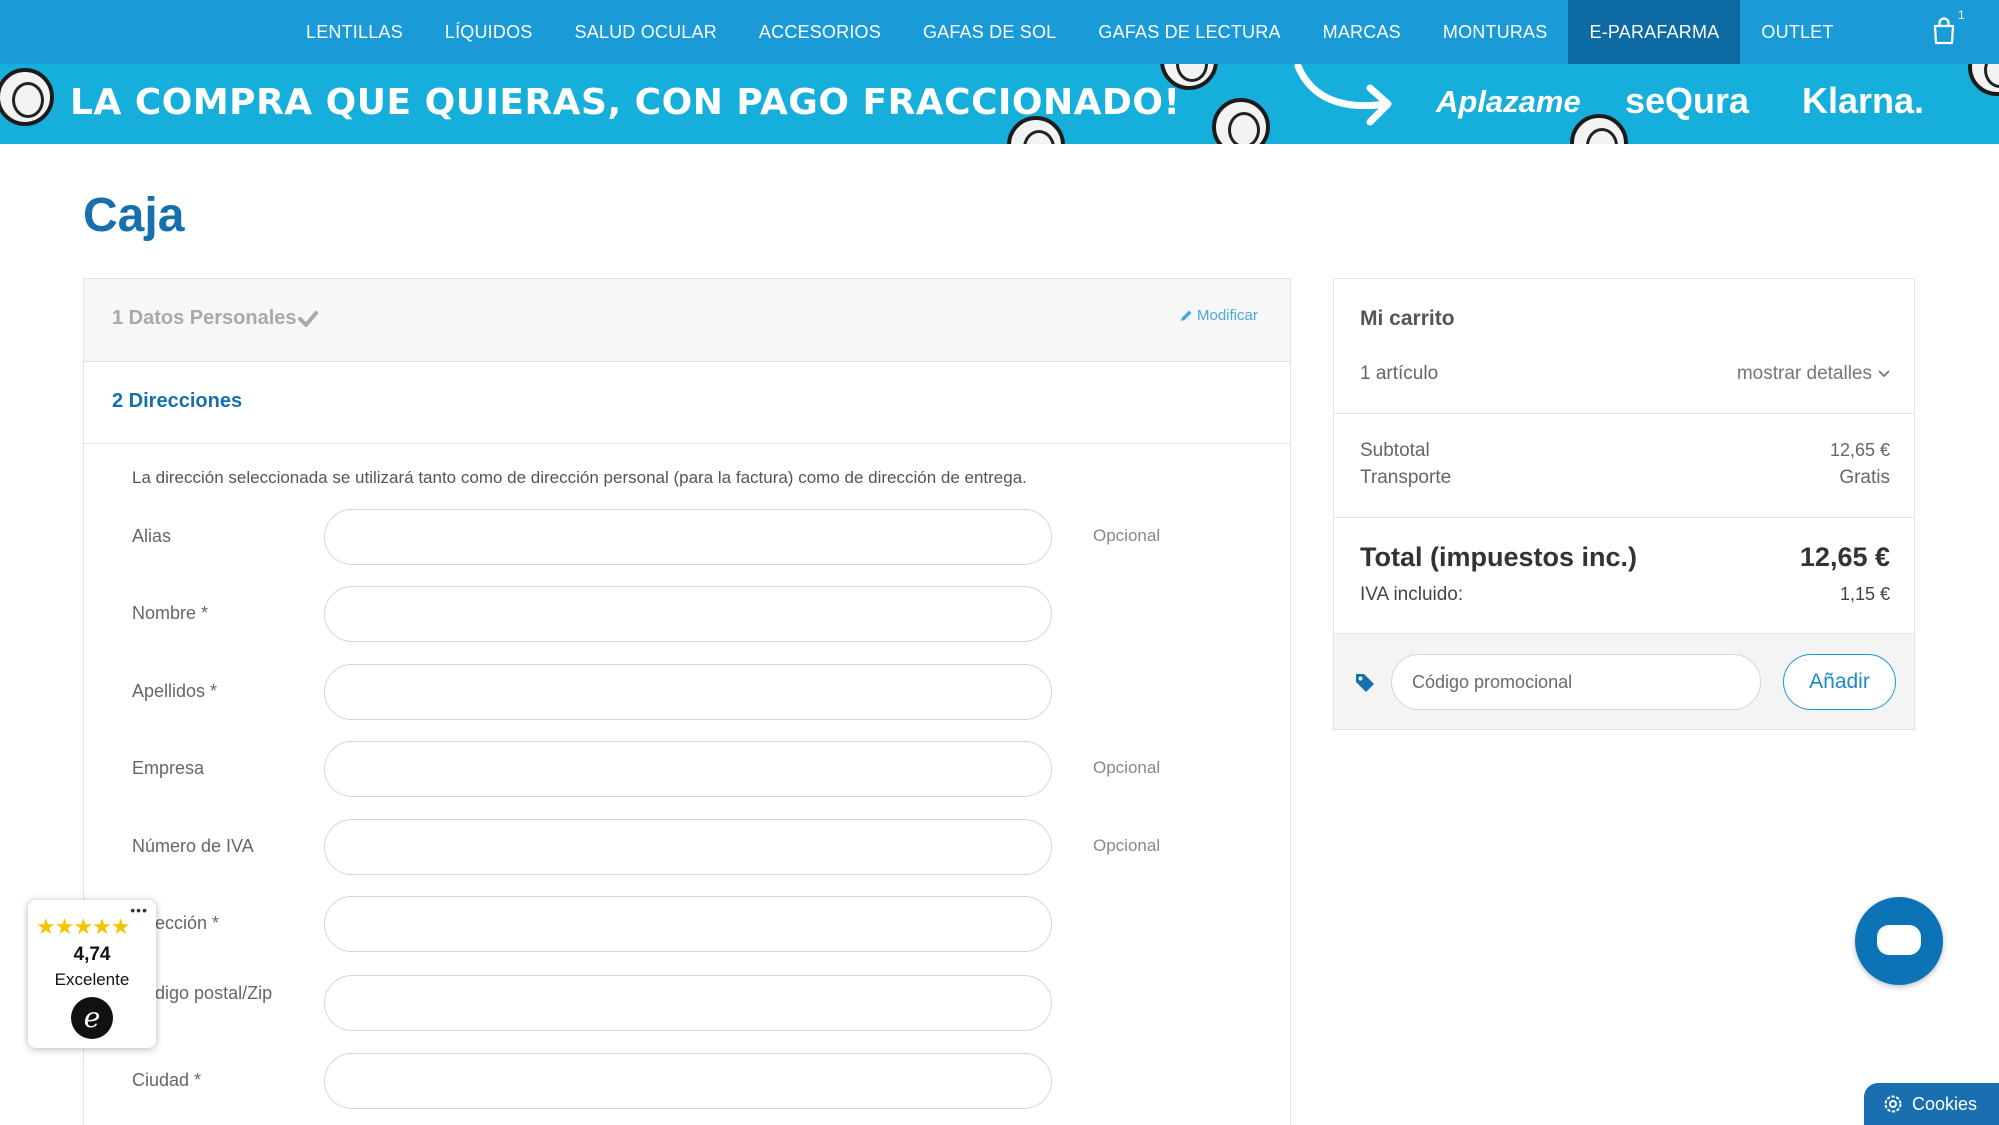 The width and height of the screenshot is (1999, 1125). I want to click on total-label: Total (impuestos inc.), so click(1499, 557).